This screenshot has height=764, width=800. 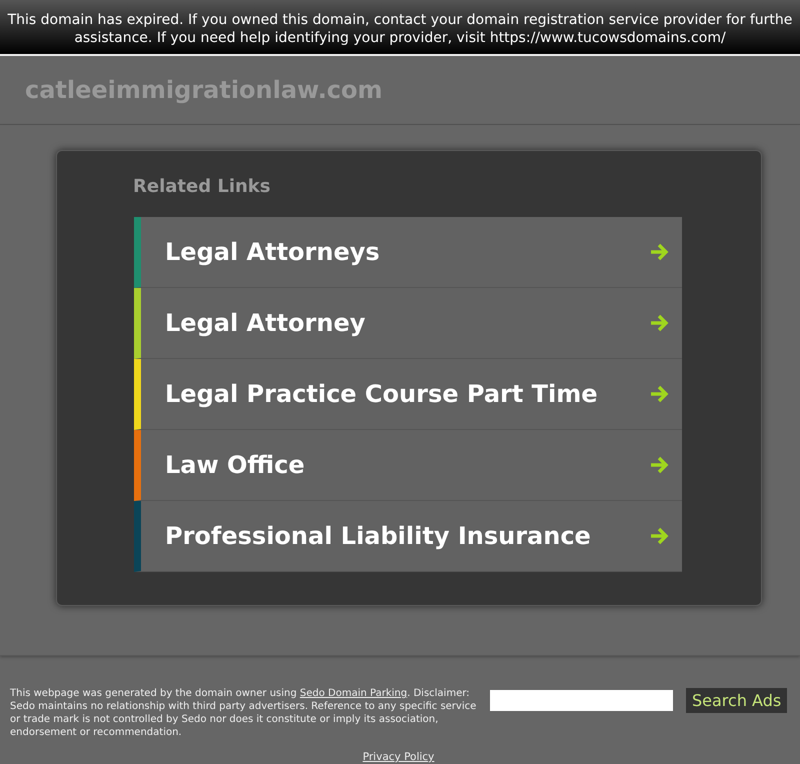 I want to click on search-field, so click(x=581, y=700).